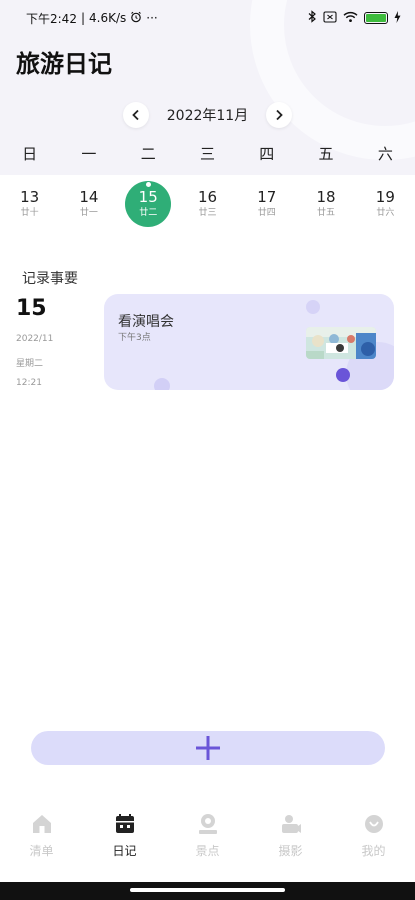  I want to click on nav-label: 日记, so click(124, 851).